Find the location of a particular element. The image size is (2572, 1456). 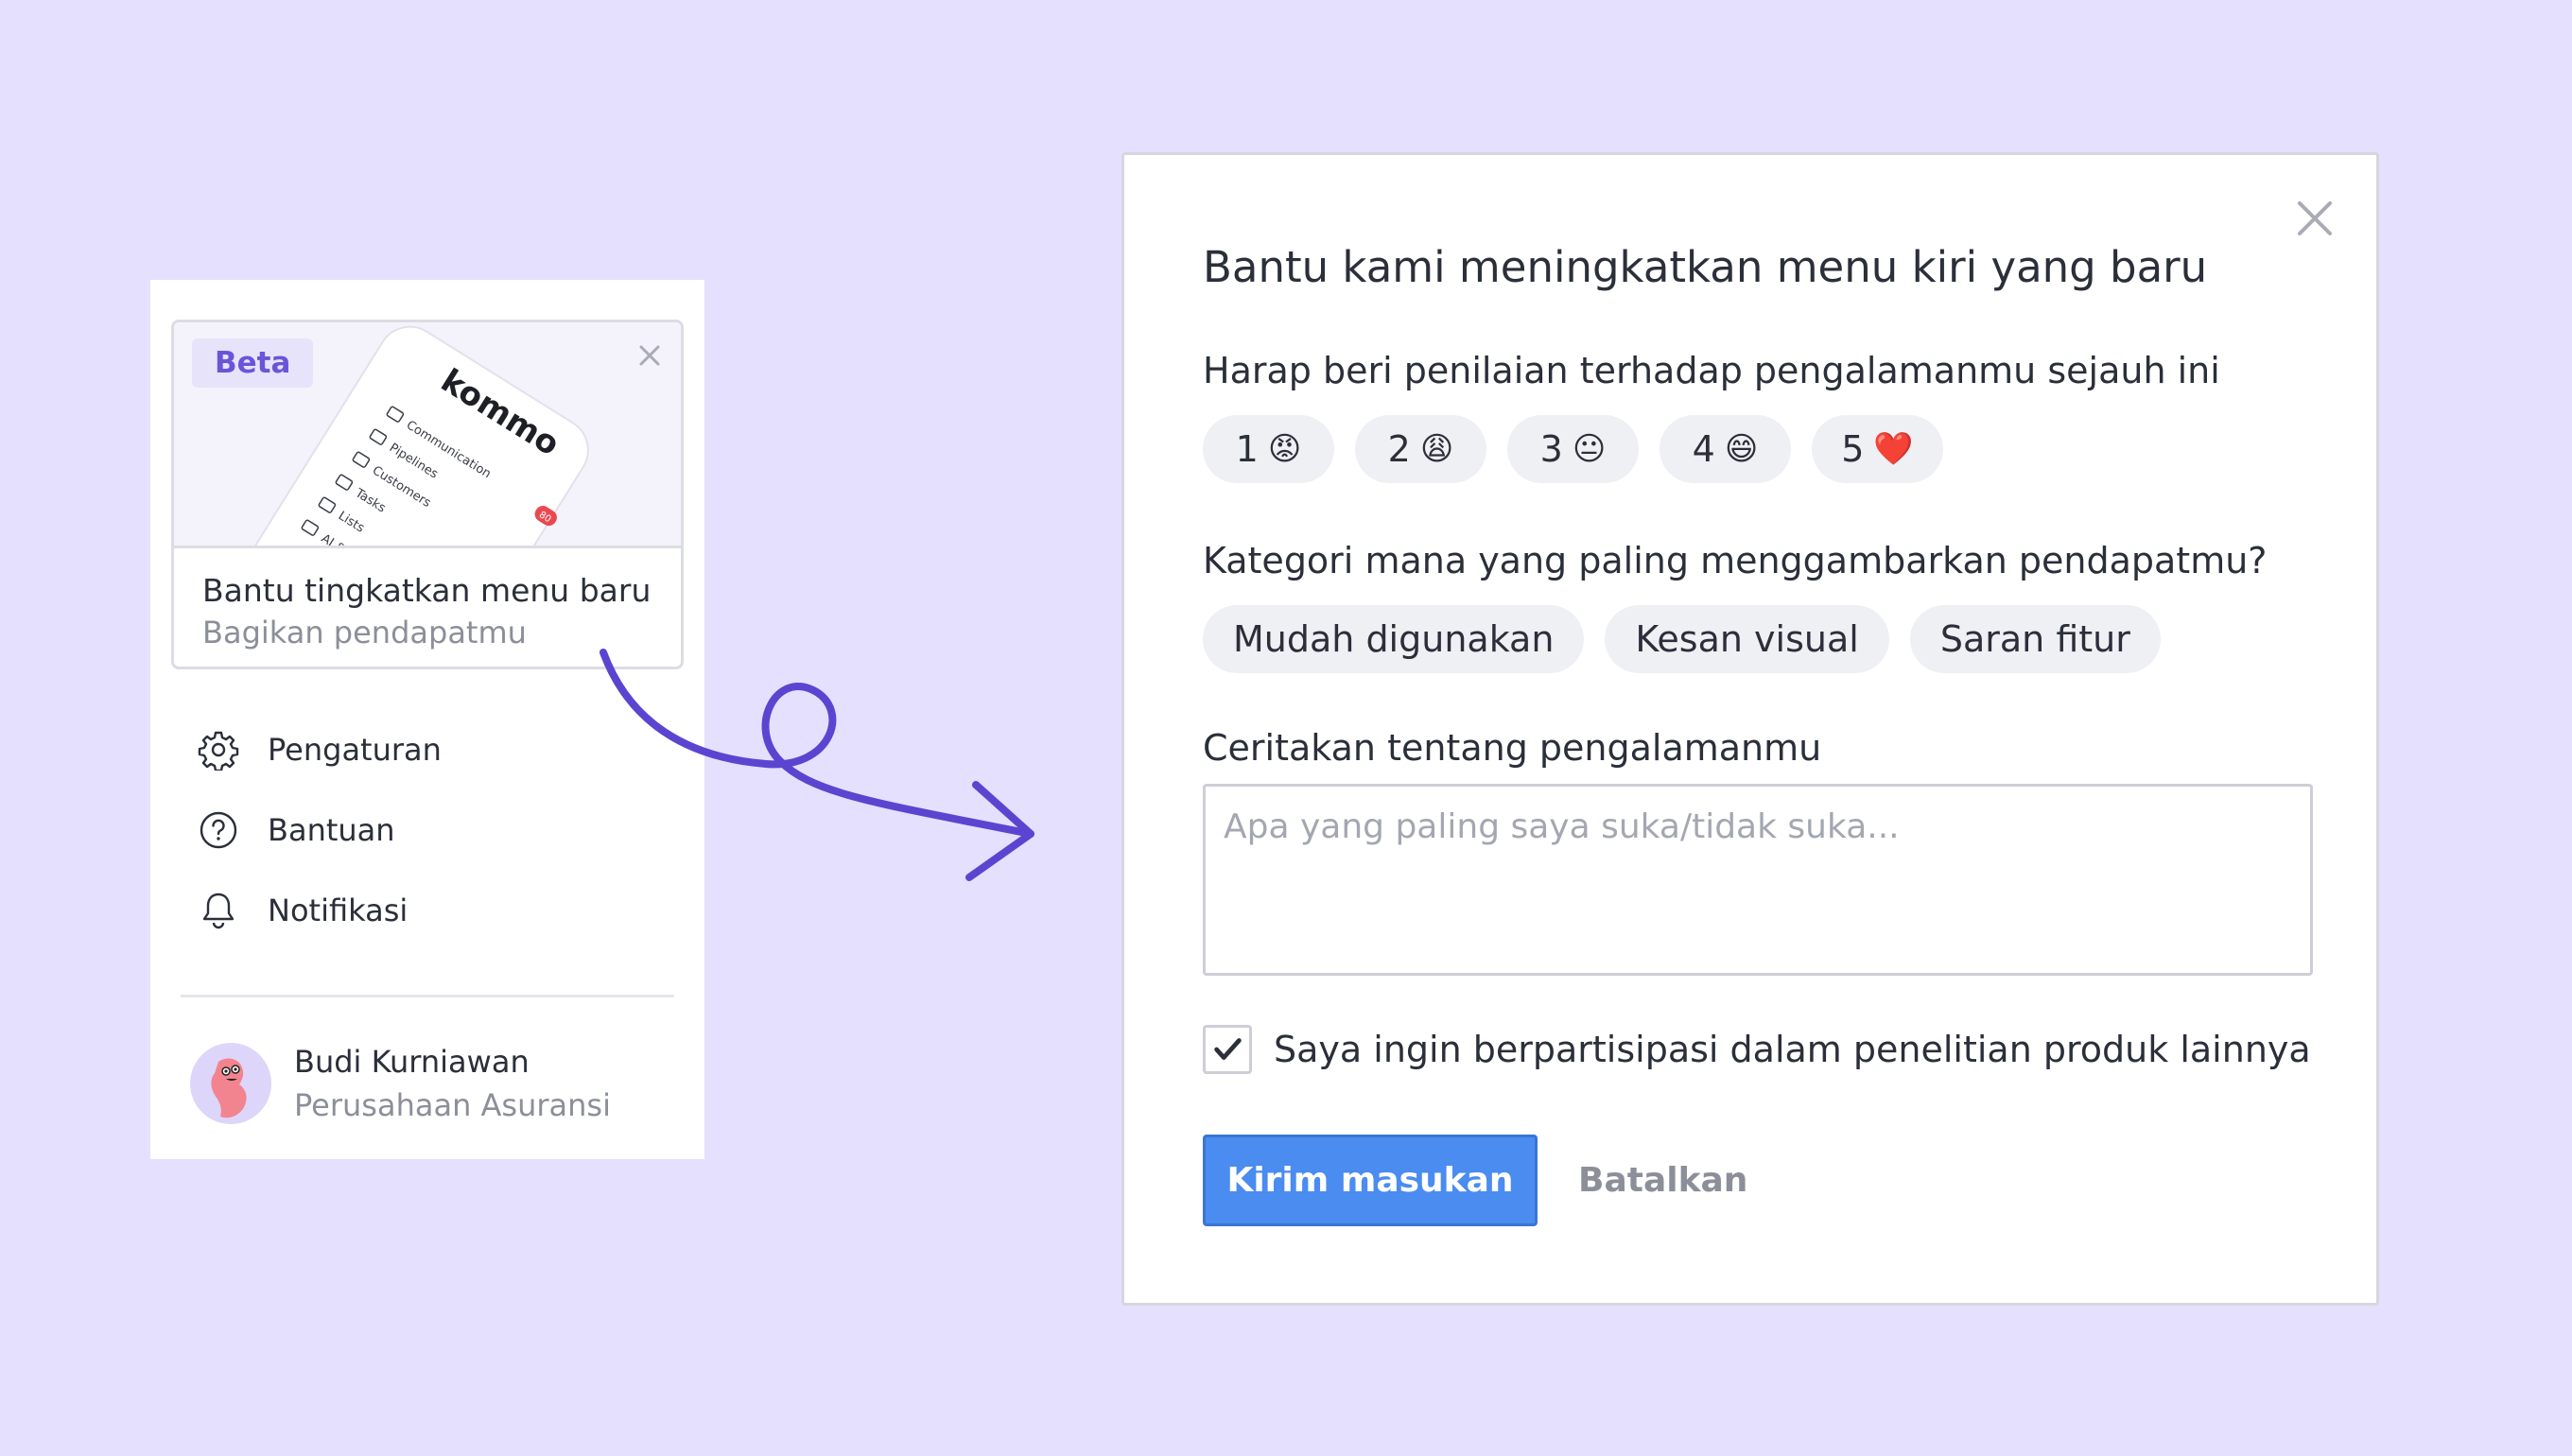

sidebar-item-notifications: Notifikasi is located at coordinates (303, 910).